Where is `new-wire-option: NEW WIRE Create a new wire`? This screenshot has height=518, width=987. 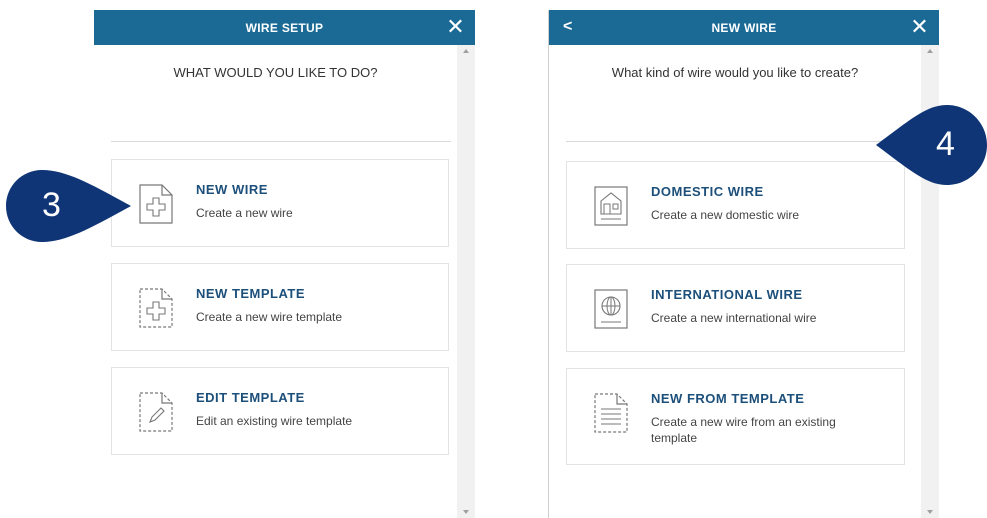 new-wire-option: NEW WIRE Create a new wire is located at coordinates (280, 203).